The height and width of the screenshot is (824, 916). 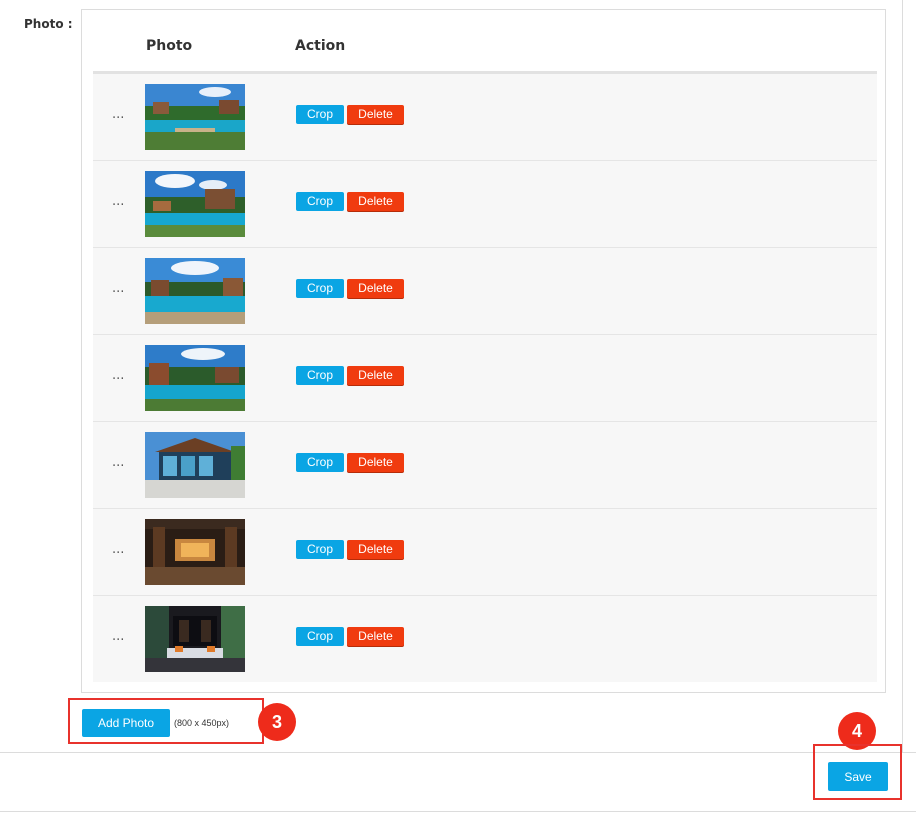 What do you see at coordinates (458, 752) in the screenshot?
I see `footer-divider` at bounding box center [458, 752].